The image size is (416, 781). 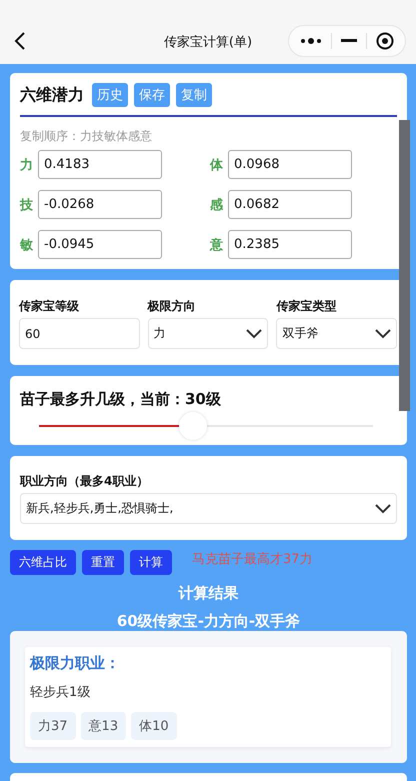 What do you see at coordinates (43, 562) in the screenshot?
I see `action-button: 六维占比` at bounding box center [43, 562].